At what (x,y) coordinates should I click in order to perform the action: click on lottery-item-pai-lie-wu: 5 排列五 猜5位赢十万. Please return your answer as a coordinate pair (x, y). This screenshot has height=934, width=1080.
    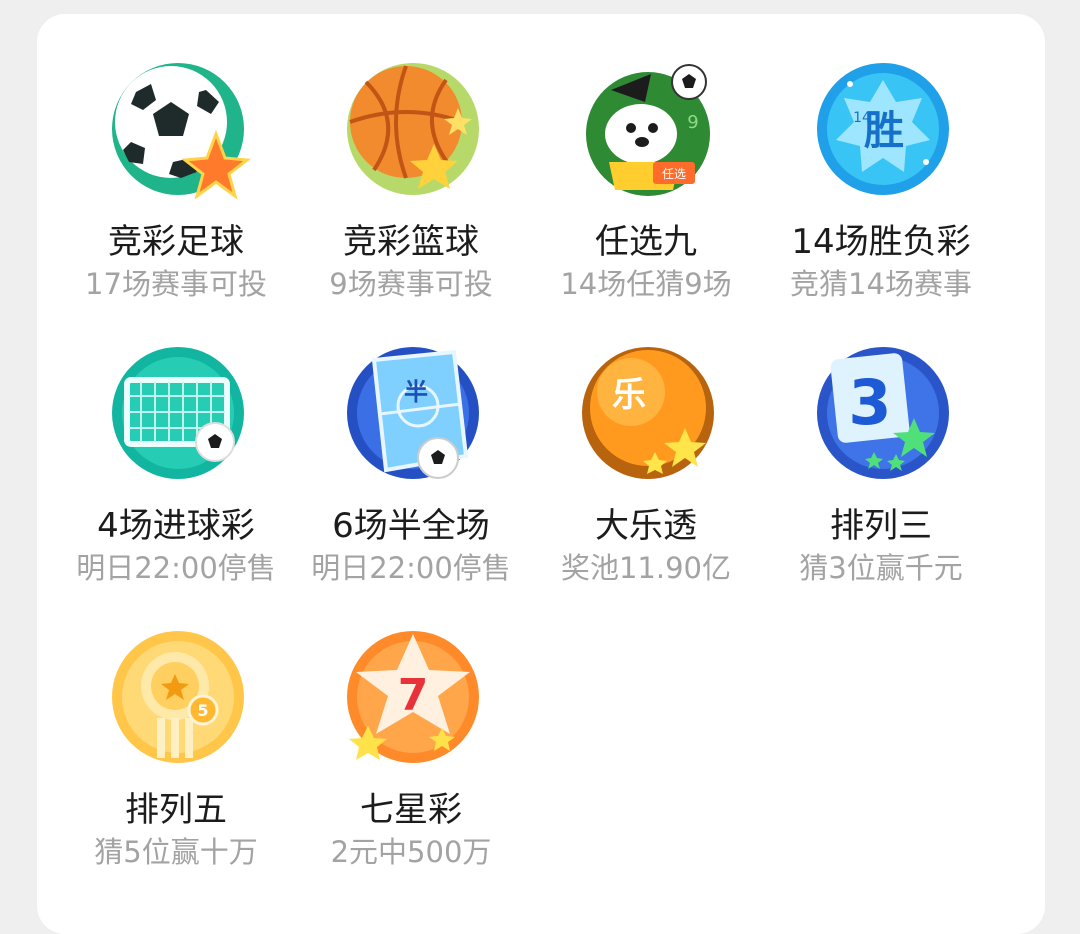
    Looking at the image, I should click on (176, 755).